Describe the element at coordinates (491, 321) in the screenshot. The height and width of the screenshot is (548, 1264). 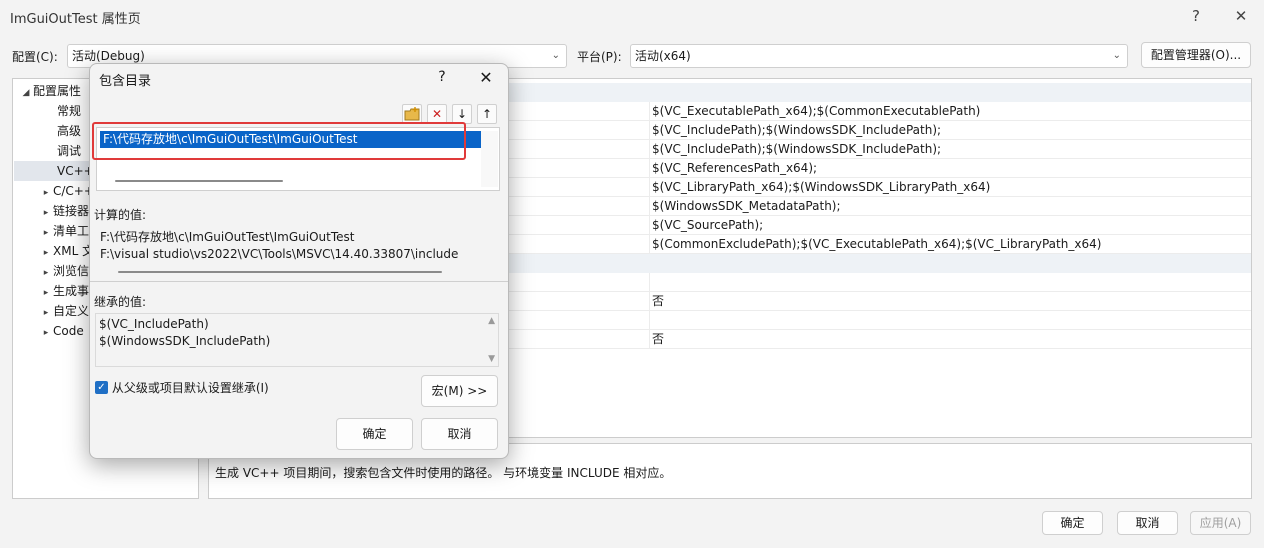
I see `scroll-up-icon: ▲` at that location.